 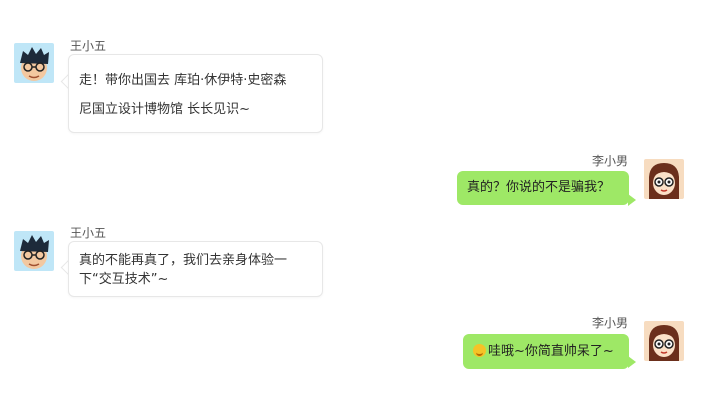 What do you see at coordinates (479, 350) in the screenshot?
I see `grin-emoji-icon` at bounding box center [479, 350].